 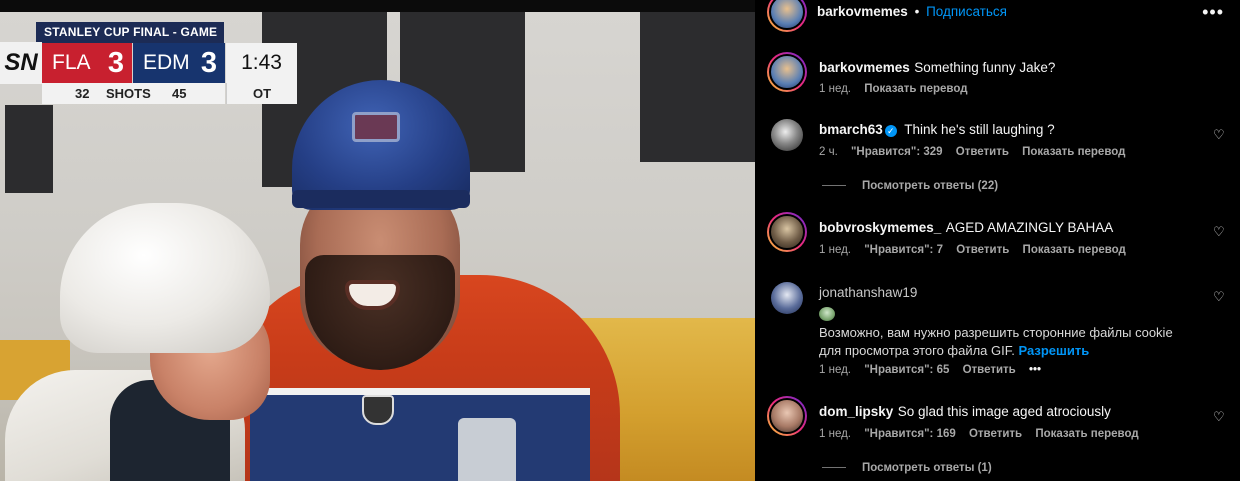 I want to click on team1-box: FLA 3, so click(x=87, y=63).